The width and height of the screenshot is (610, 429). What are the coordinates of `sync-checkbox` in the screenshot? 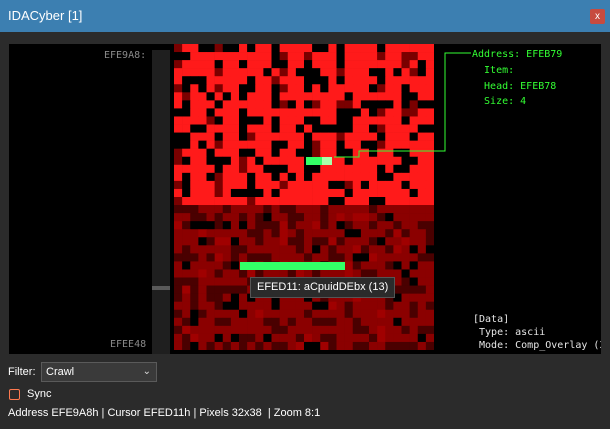 It's located at (14, 394).